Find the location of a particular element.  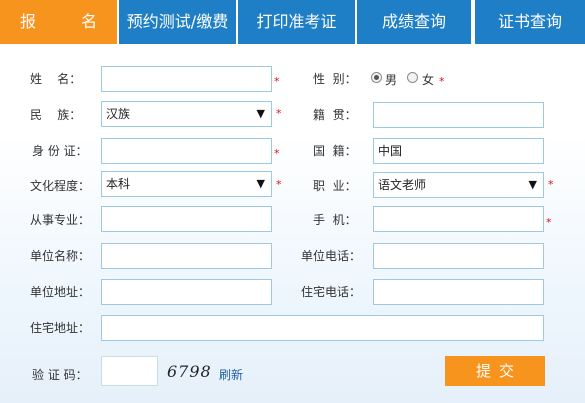

work-address-label: 单位地址： is located at coordinates (60, 292).